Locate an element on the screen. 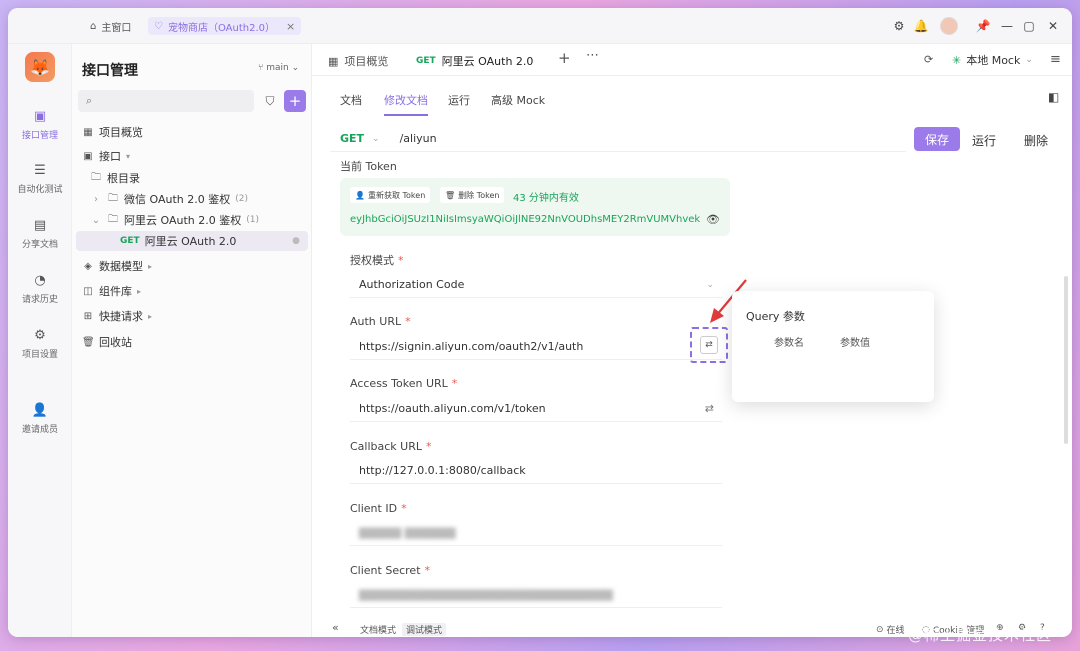  refresh-env-button: ⟳ is located at coordinates (928, 59).